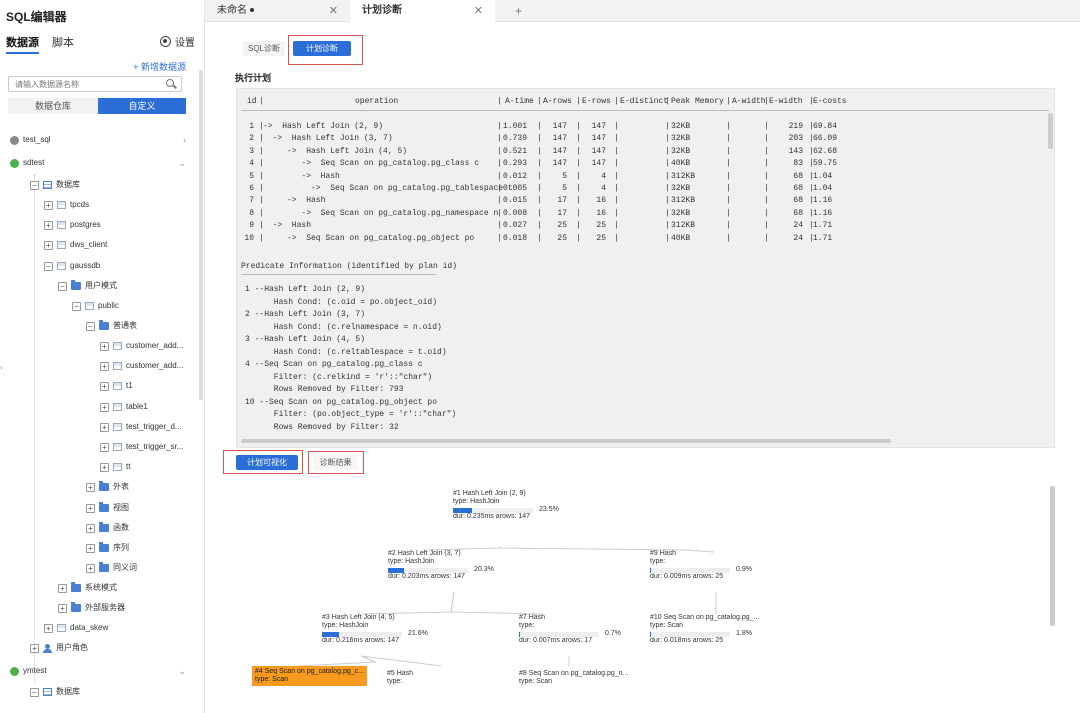 The width and height of the screenshot is (1080, 713). What do you see at coordinates (422, 11) in the screenshot?
I see `tab-plan-diagnosis: 计划诊断 ✕` at bounding box center [422, 11].